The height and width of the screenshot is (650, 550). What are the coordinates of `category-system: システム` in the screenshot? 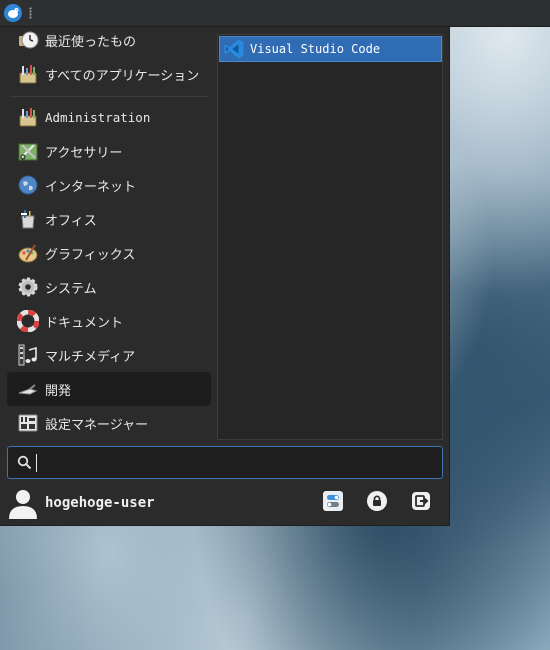 It's located at (109, 287).